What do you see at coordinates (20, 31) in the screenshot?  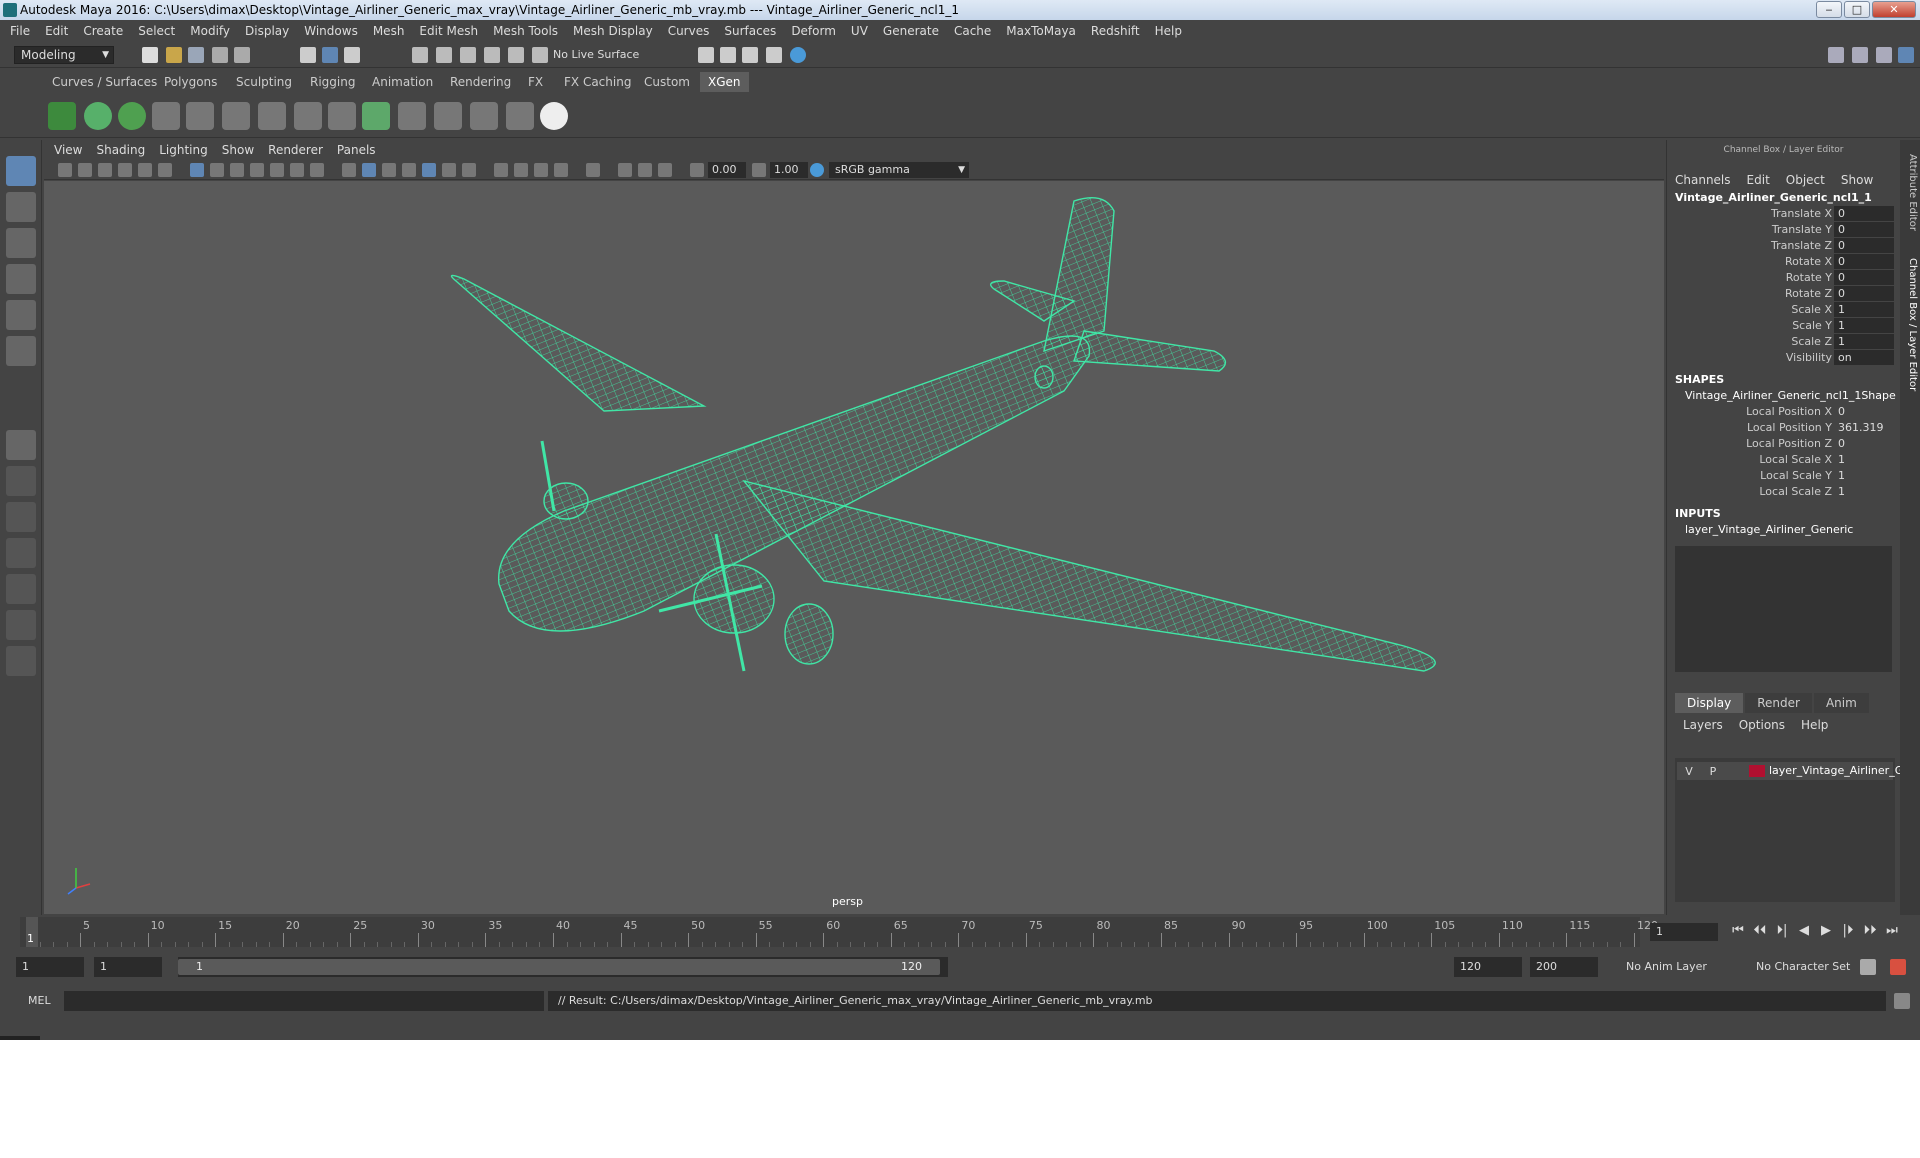 I see `menu-file: File` at bounding box center [20, 31].